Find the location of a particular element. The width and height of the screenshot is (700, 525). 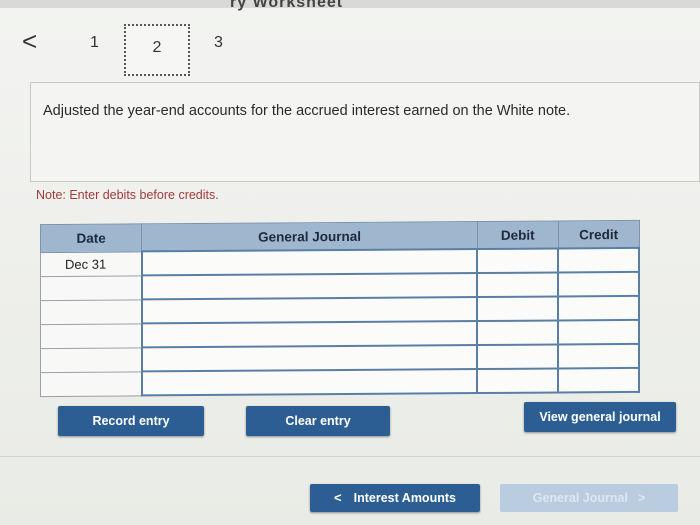

footer-divider is located at coordinates (350, 456).